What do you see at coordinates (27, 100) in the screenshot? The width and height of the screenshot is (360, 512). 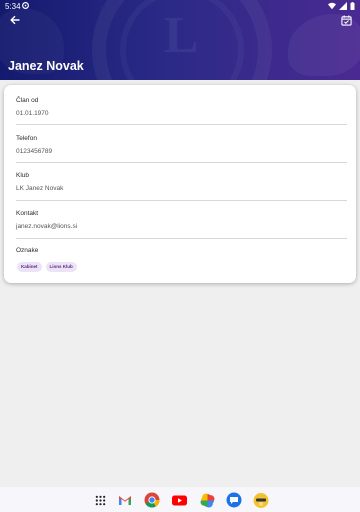 I see `field-label: Član od` at bounding box center [27, 100].